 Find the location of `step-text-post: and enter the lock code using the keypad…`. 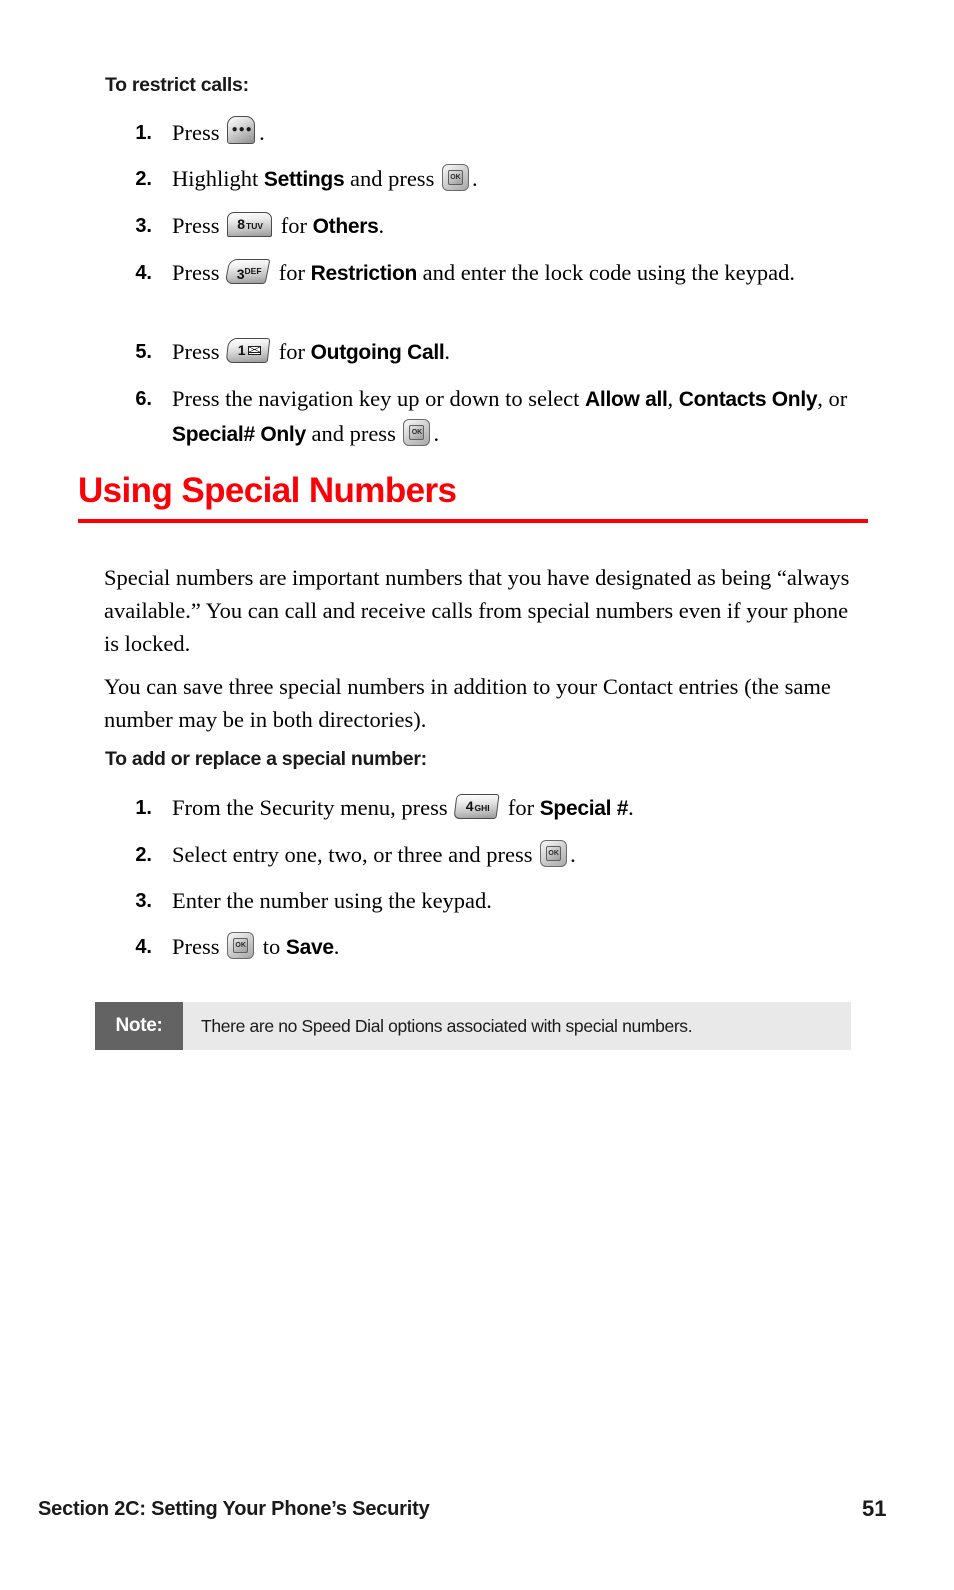

step-text-post: and enter the lock code using the keypad… is located at coordinates (606, 272).